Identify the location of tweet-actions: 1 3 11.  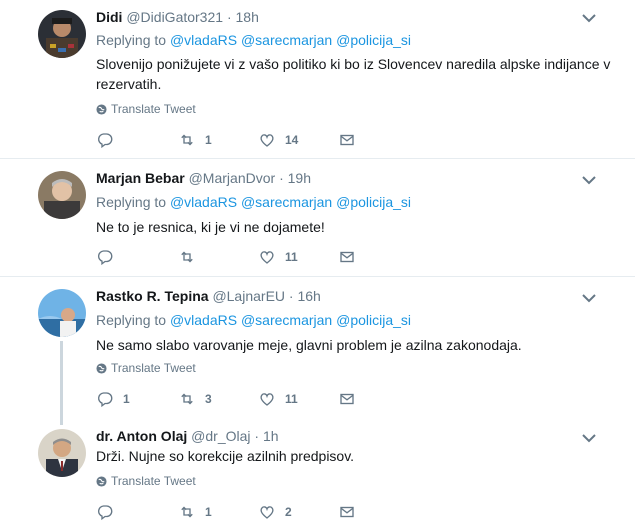
(231, 400).